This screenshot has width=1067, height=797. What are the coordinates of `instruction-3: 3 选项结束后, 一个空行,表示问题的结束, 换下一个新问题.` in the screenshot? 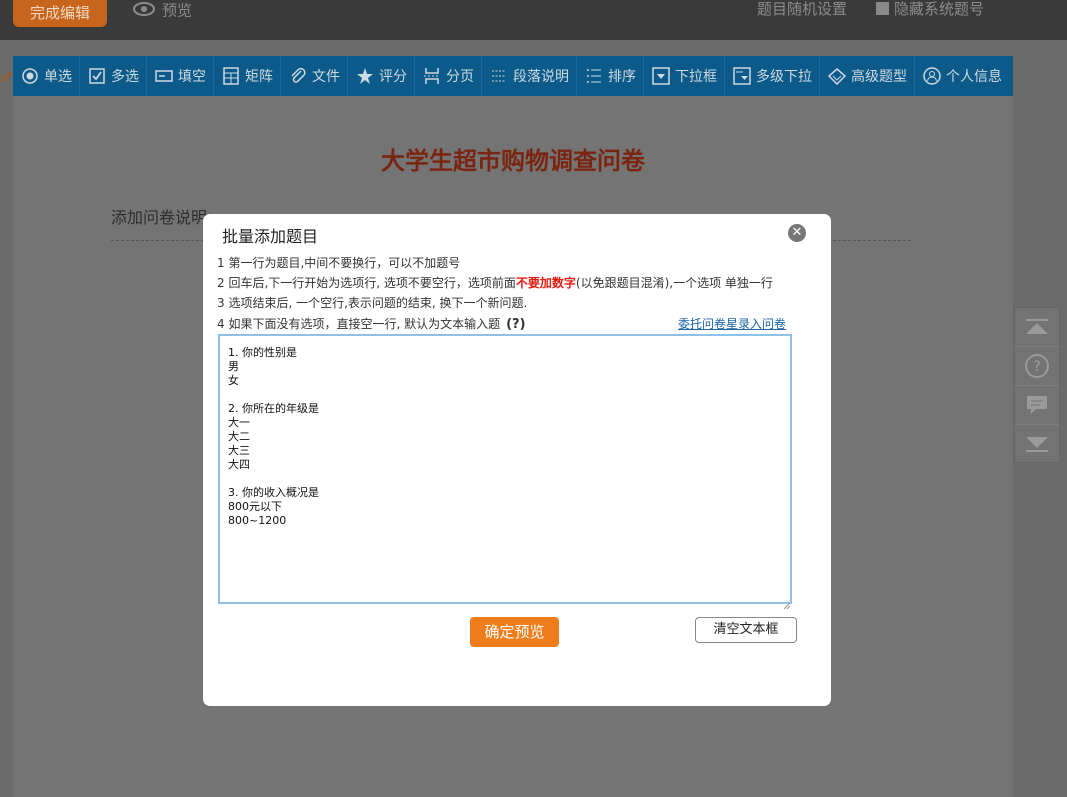 It's located at (372, 303).